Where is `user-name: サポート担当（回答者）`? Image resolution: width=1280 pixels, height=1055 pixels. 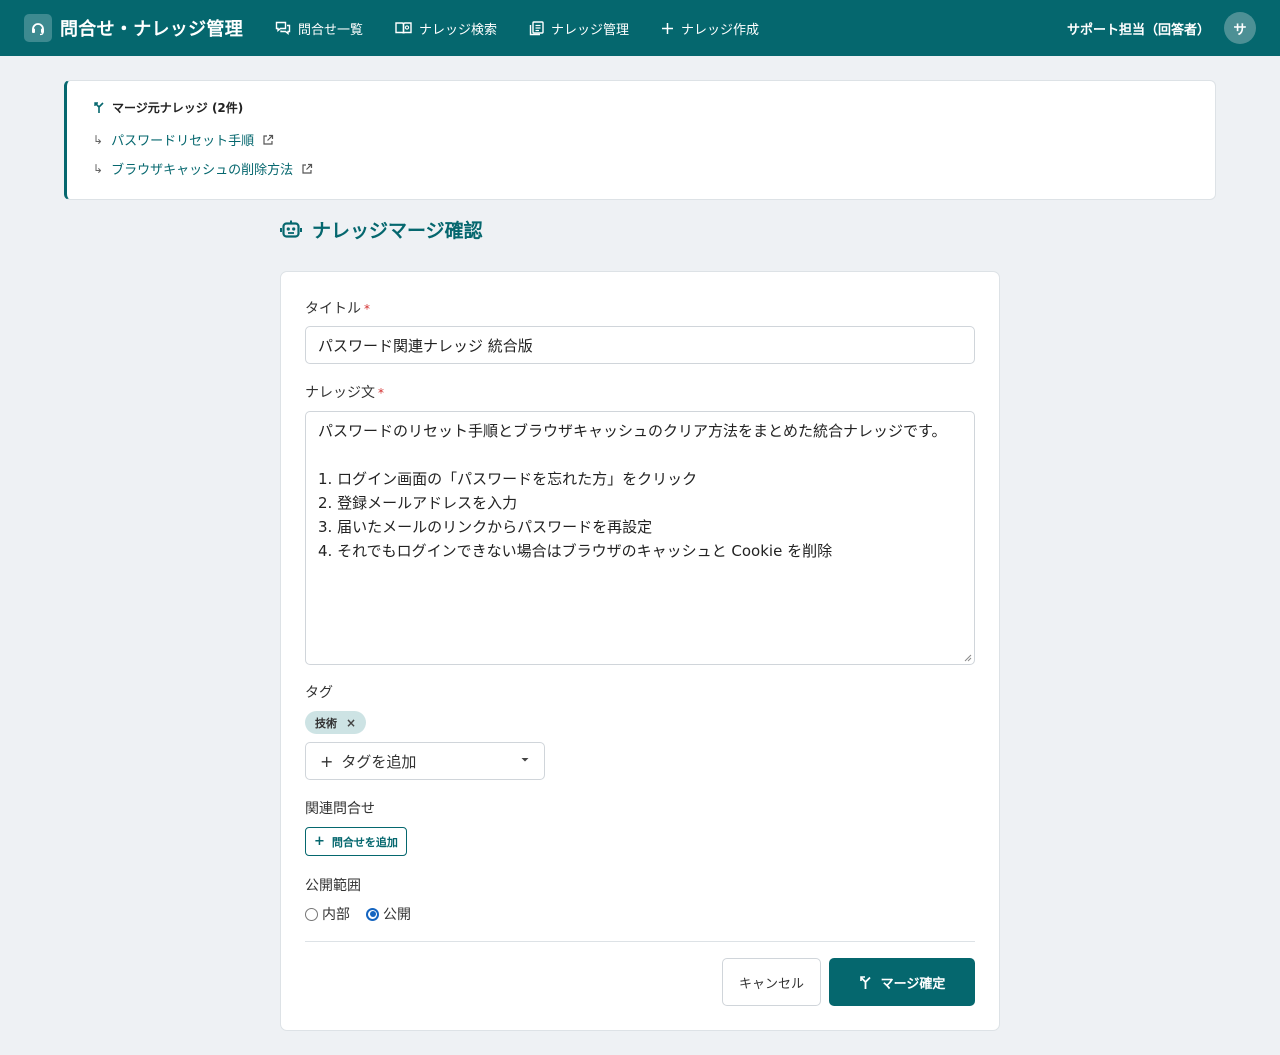
user-name: サポート担当（回答者） is located at coordinates (1138, 30).